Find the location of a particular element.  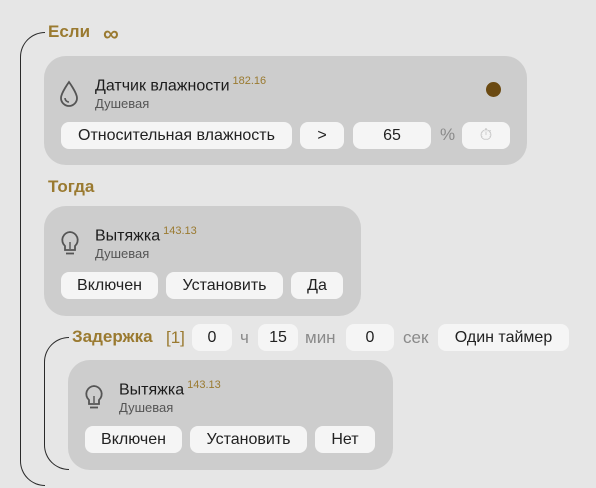

if-bracket is located at coordinates (32, 259).